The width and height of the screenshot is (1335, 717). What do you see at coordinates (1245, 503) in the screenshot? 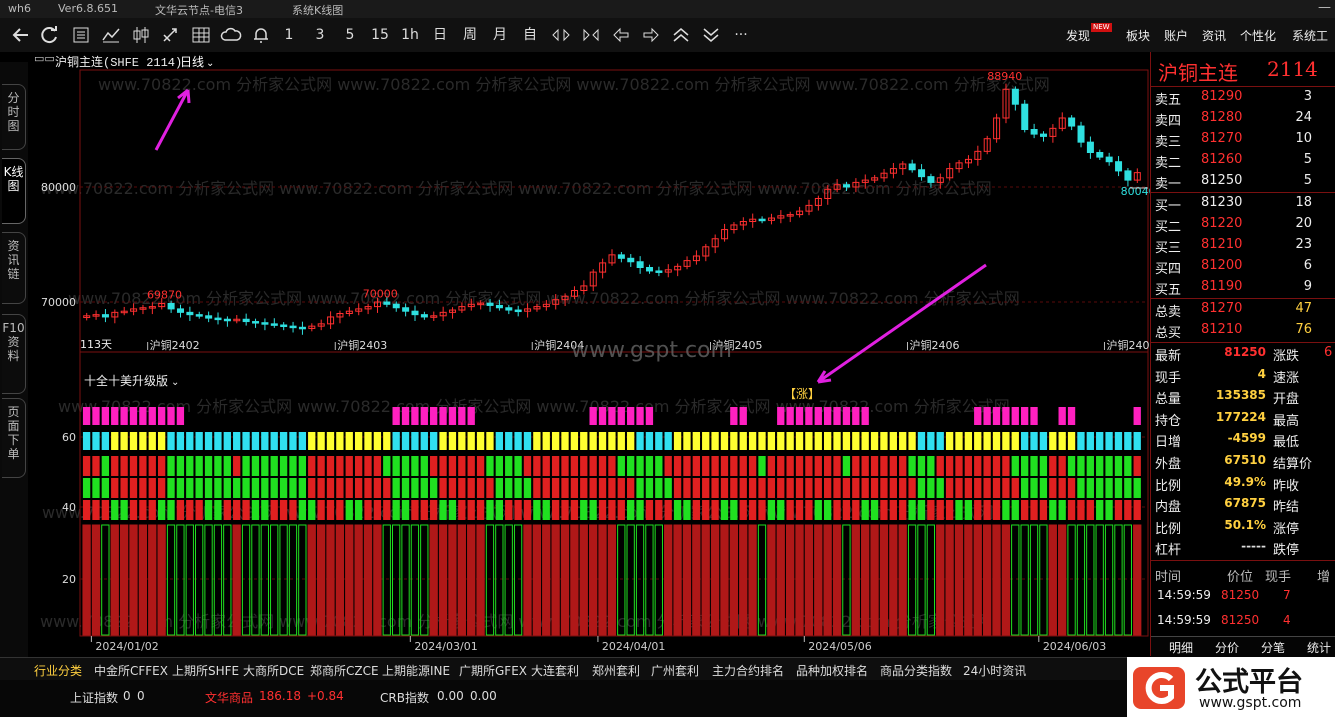
I see `stat-value: 67875` at bounding box center [1245, 503].